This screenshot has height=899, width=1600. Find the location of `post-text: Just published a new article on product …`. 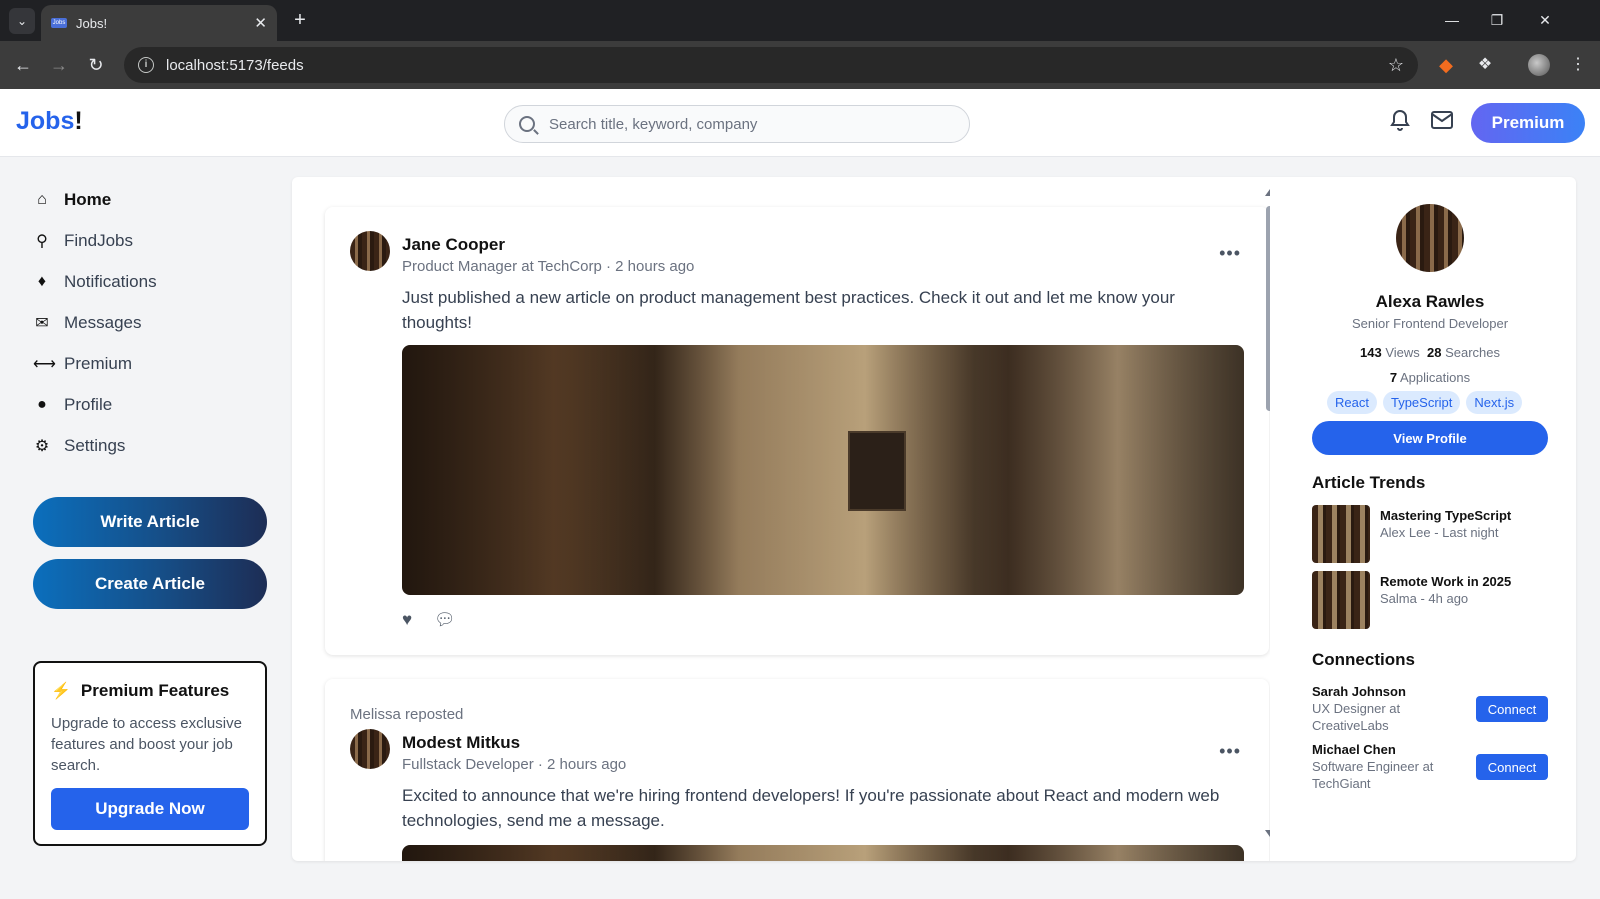

post-text: Just published a new article on product … is located at coordinates (788, 310).